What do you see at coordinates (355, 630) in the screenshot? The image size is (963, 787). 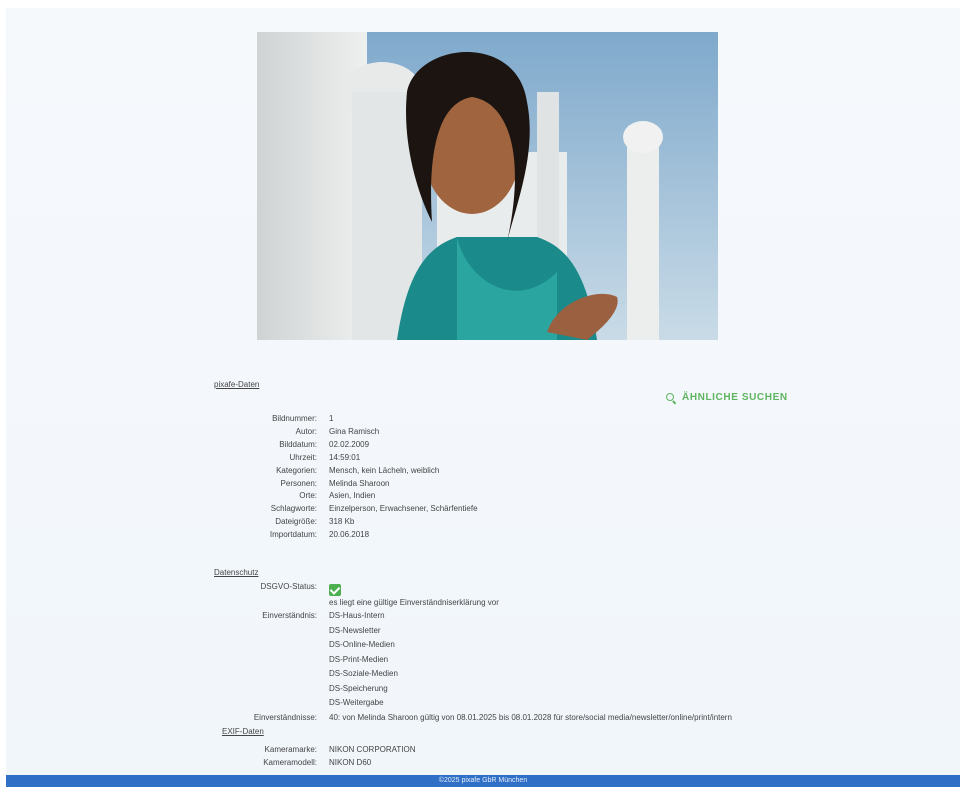 I see `consent-item-value: DS-Newsletter` at bounding box center [355, 630].